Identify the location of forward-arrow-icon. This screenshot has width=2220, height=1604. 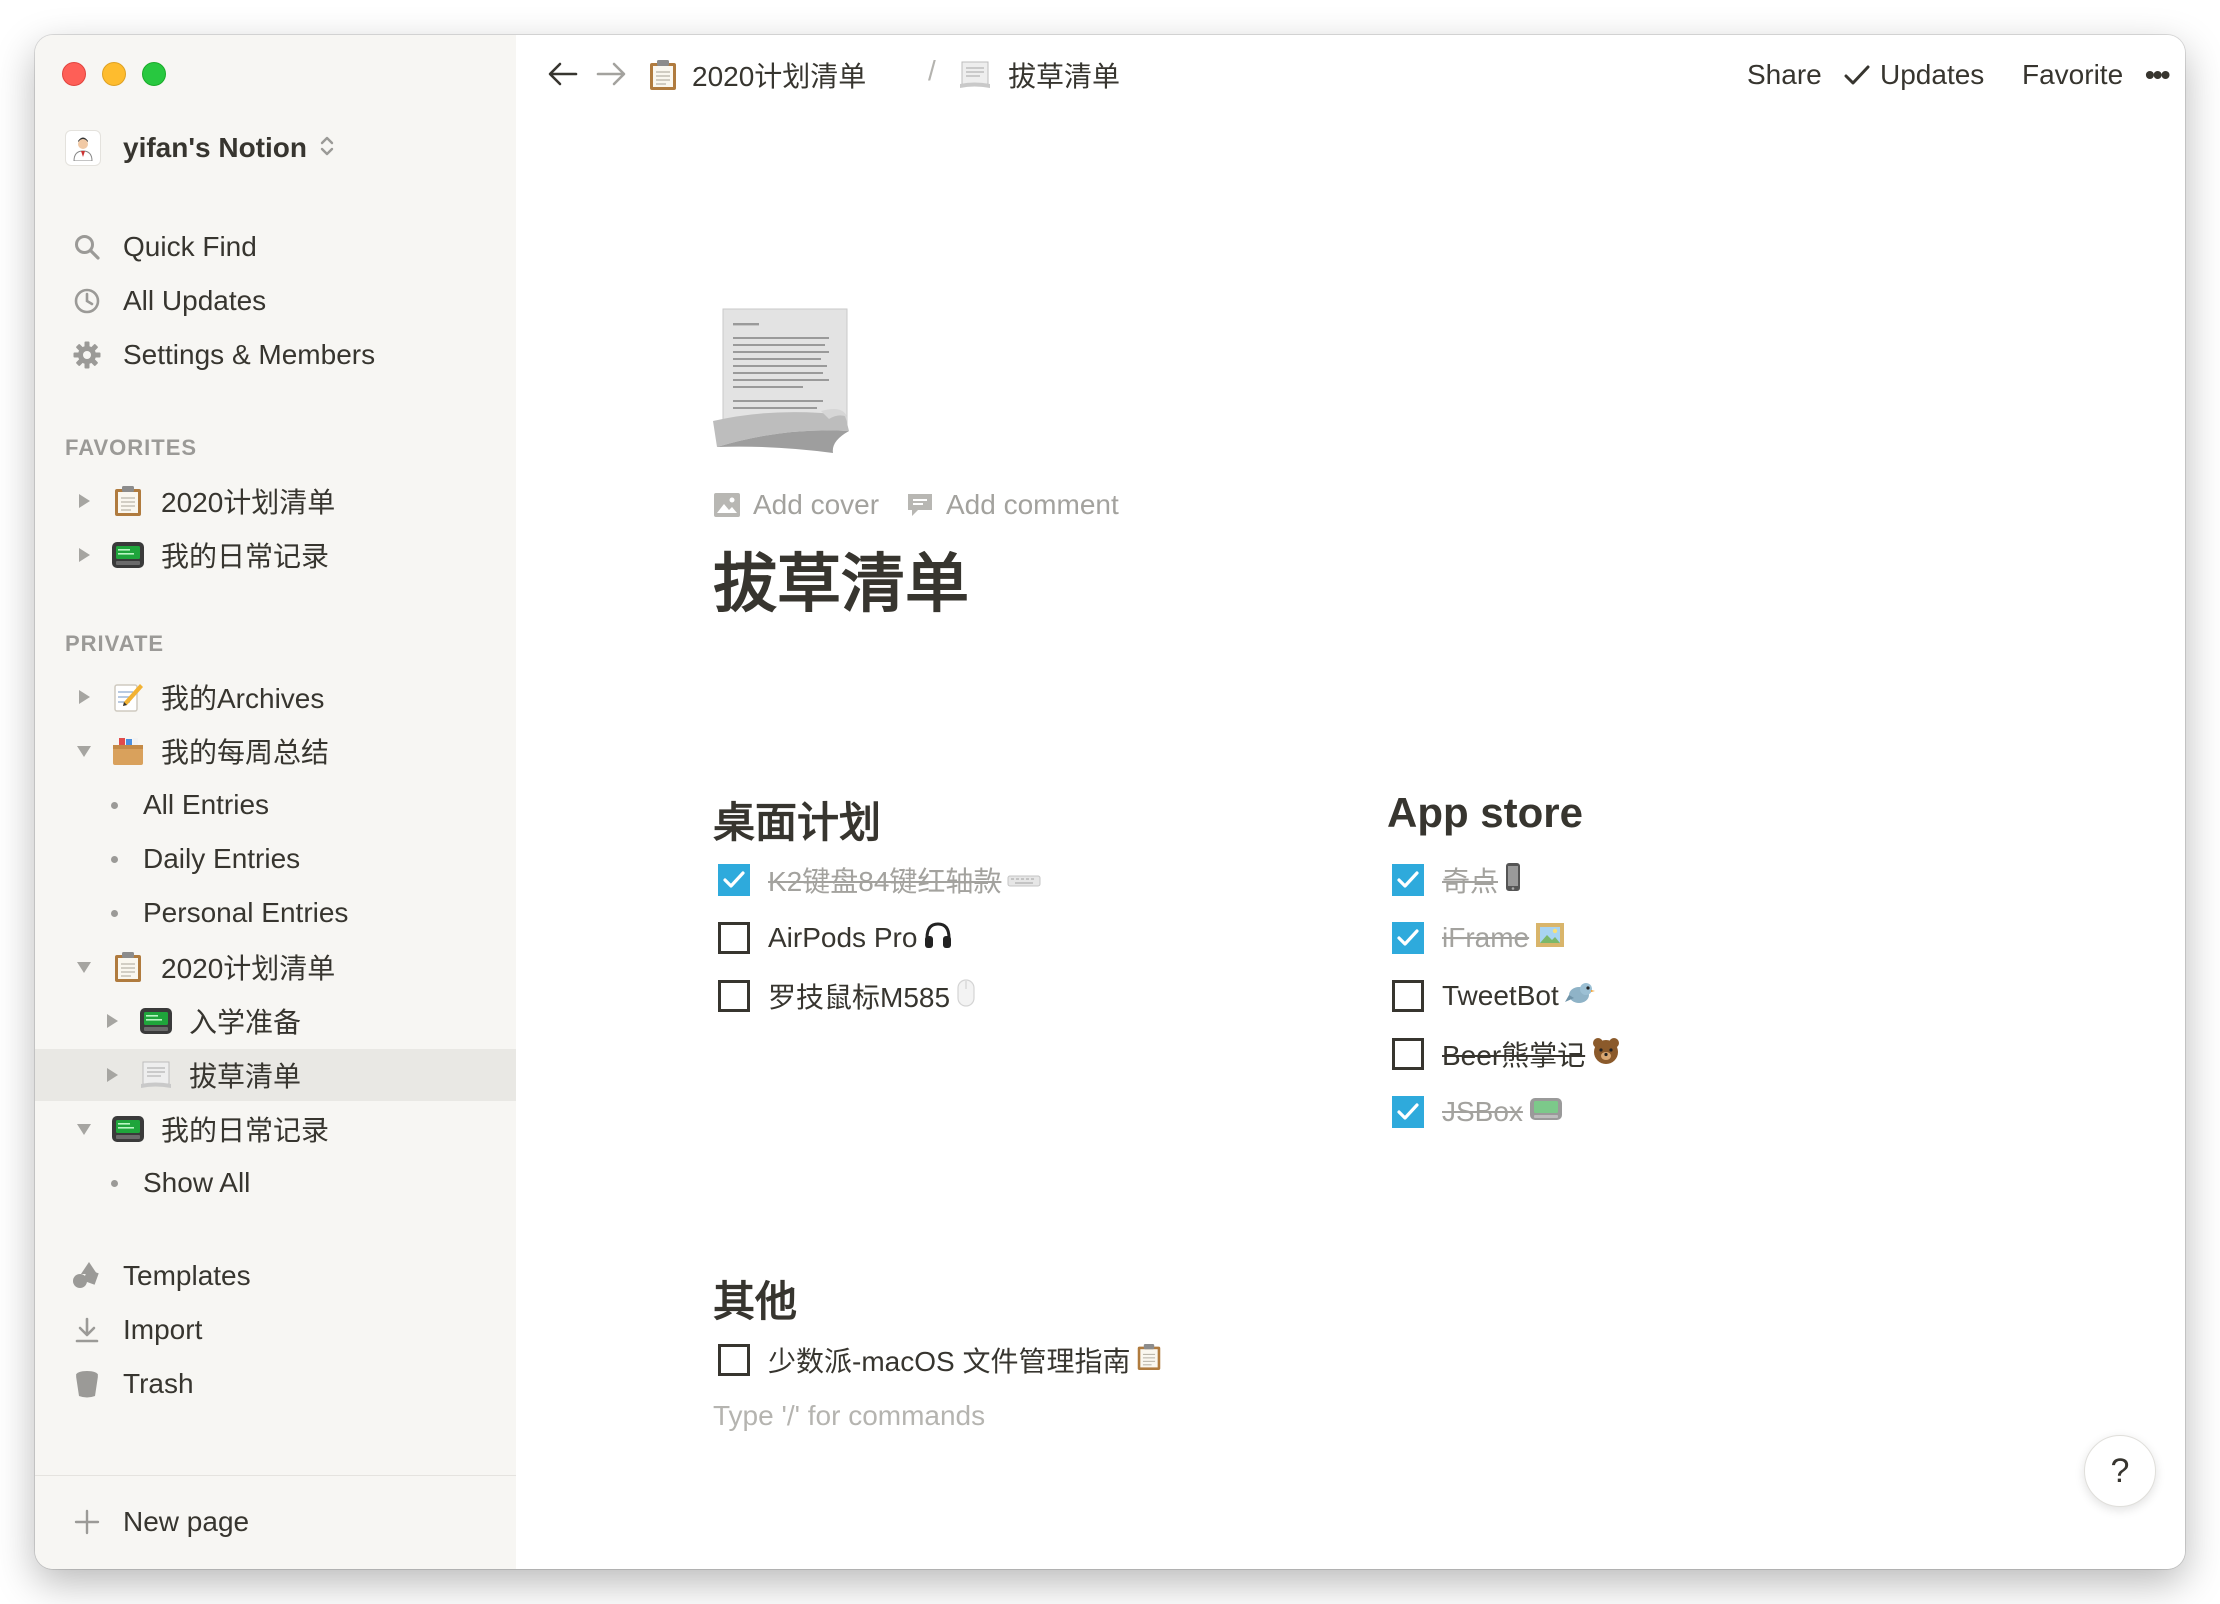
(611, 74).